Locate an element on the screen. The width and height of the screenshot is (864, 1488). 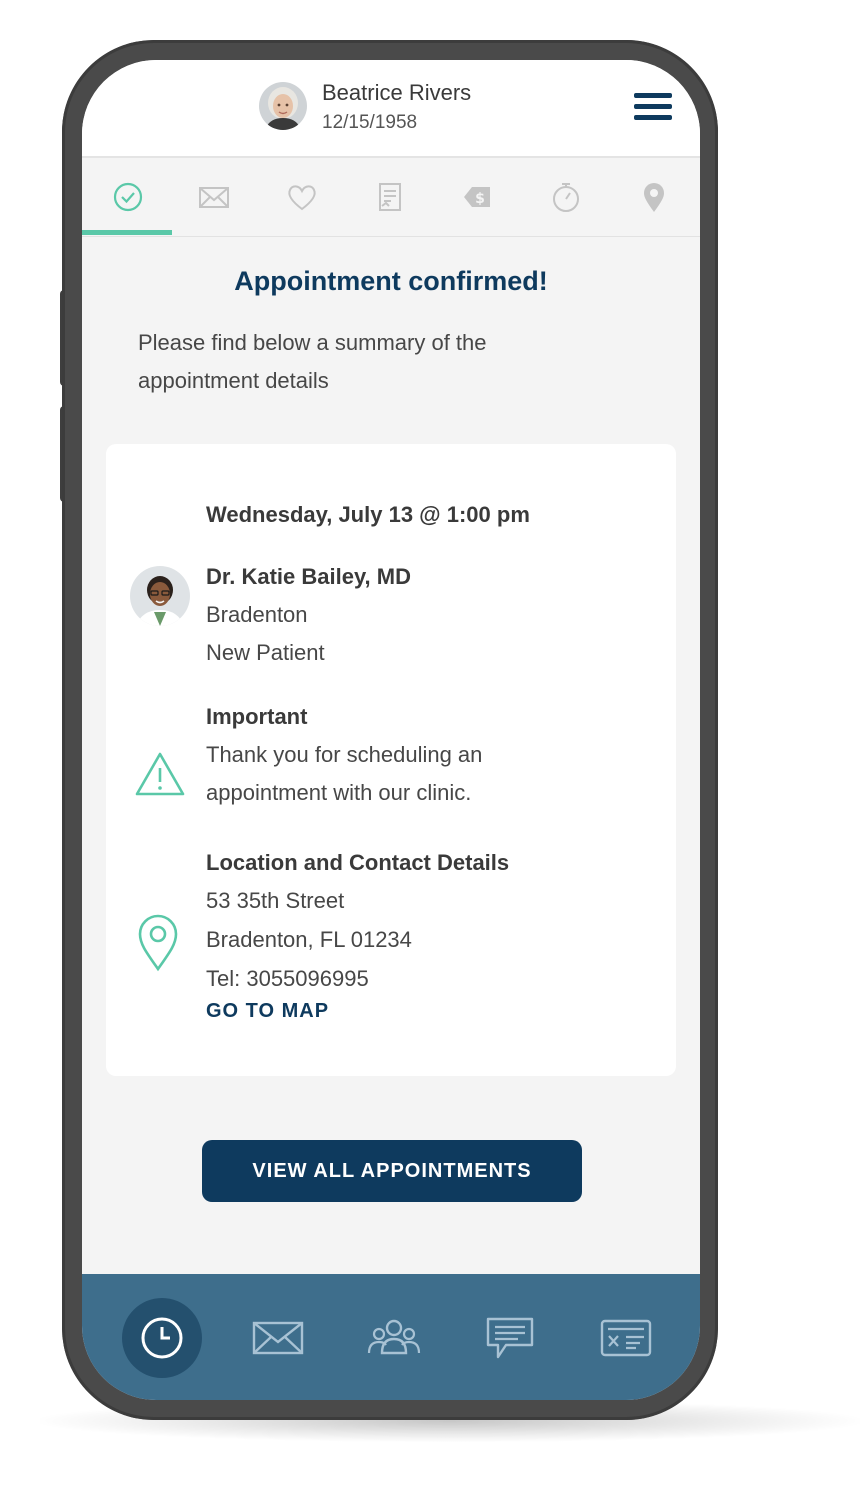
page-title: Appointment confirmed! is located at coordinates (391, 281).